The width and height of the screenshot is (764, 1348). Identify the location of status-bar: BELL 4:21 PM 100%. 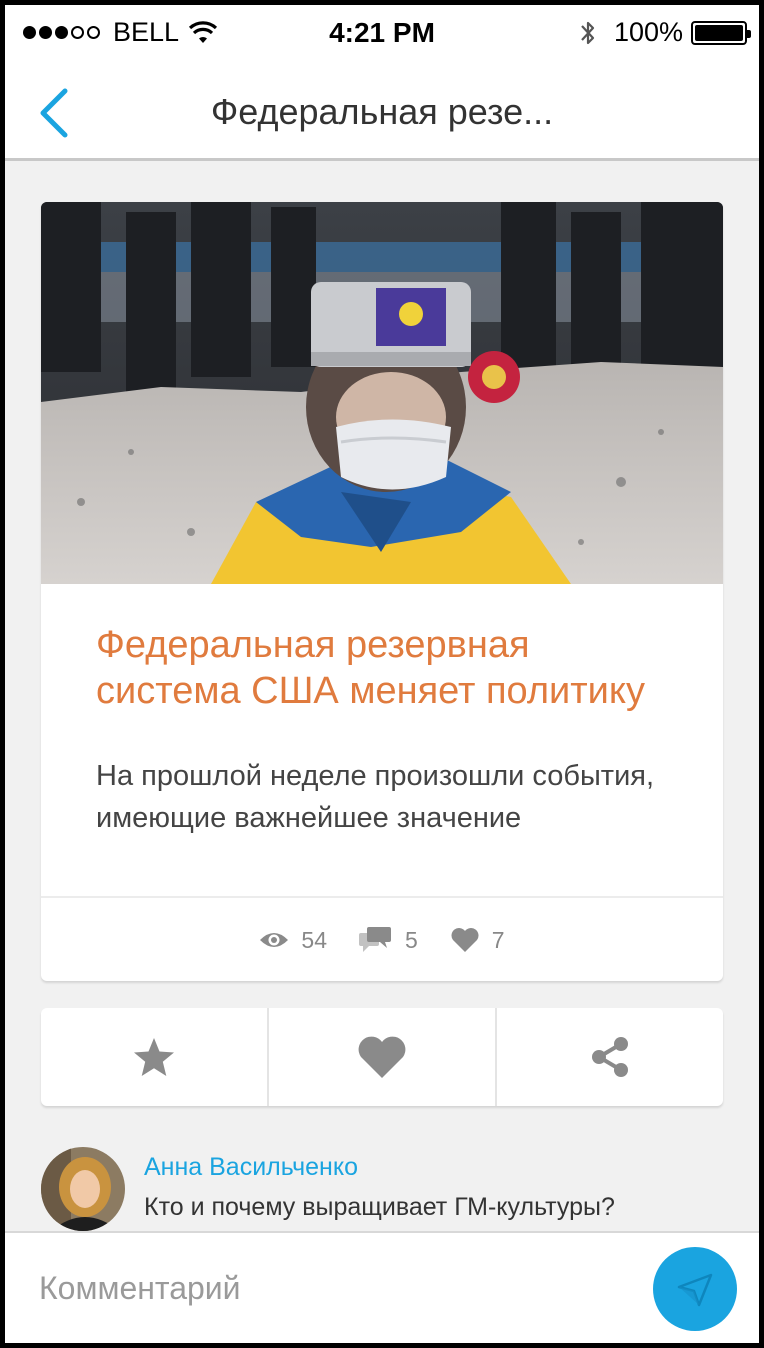
(382, 32).